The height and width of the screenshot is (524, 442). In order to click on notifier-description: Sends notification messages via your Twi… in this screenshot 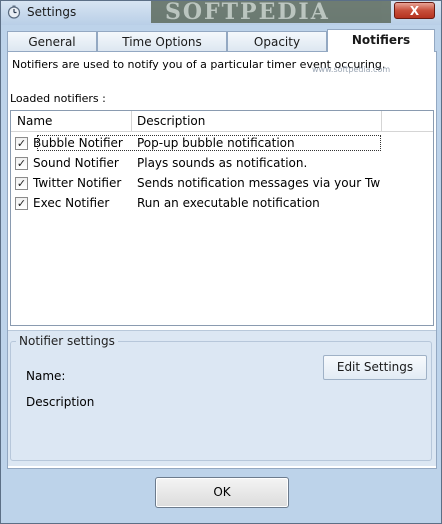, I will do `click(259, 183)`.